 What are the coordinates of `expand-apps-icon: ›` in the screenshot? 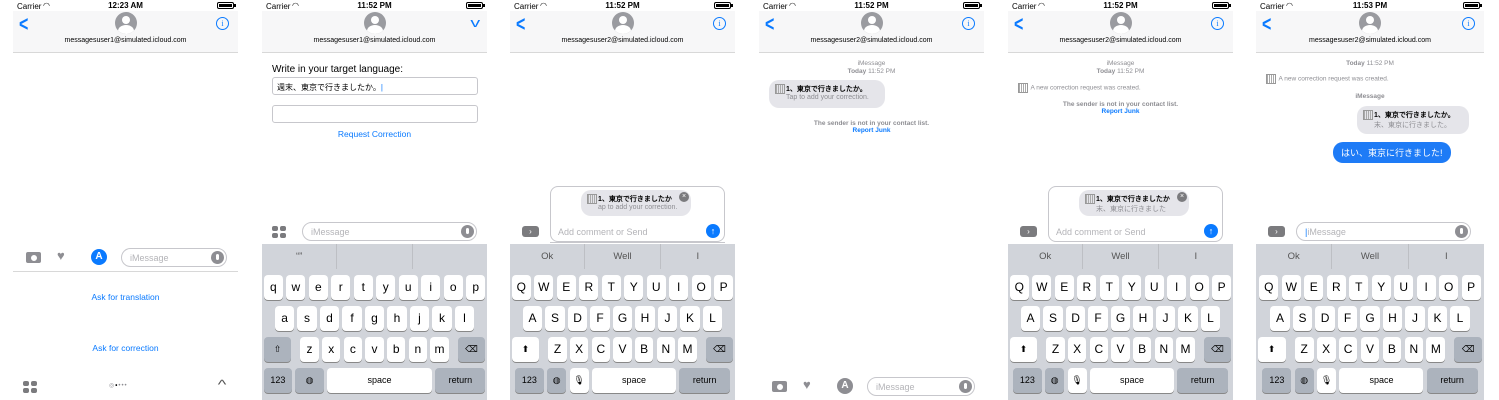 It's located at (1276, 231).